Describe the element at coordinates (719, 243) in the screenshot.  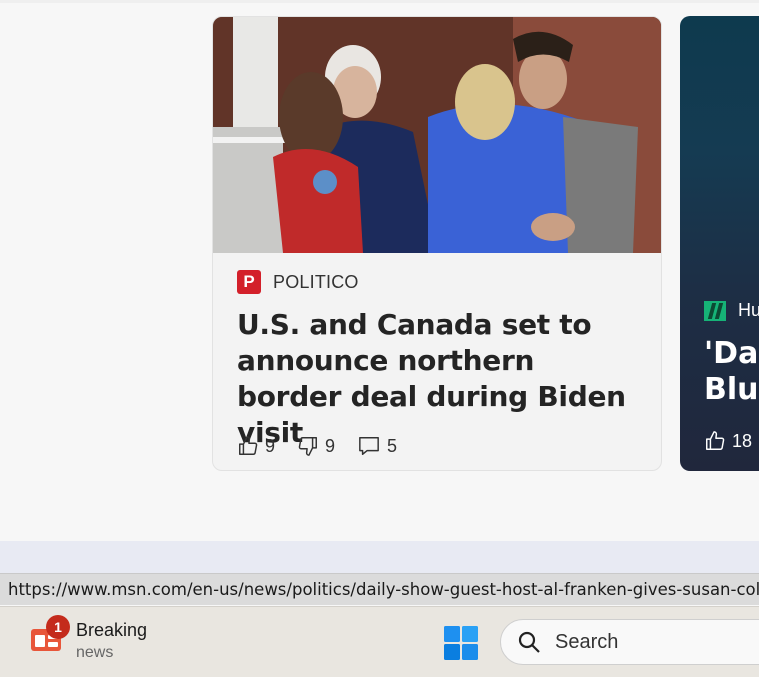
I see `next-article-card: Hu 'Dai Blur 18` at that location.